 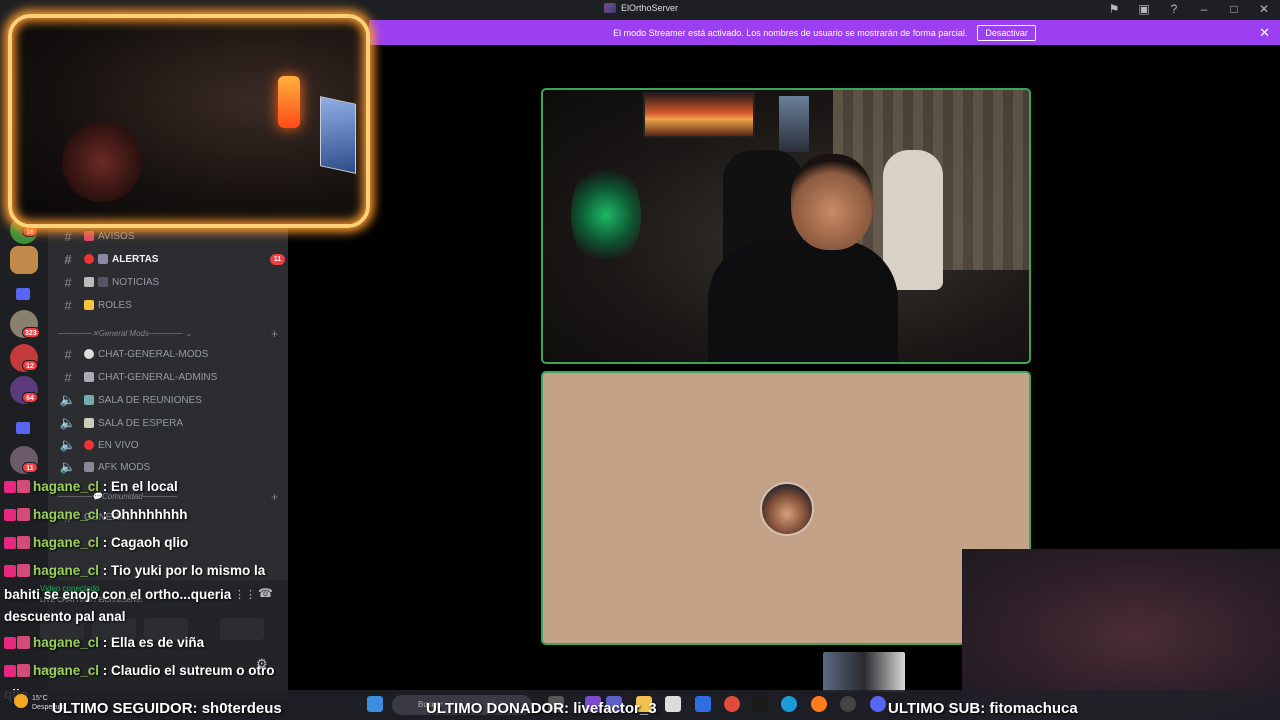 What do you see at coordinates (144, 486) in the screenshot?
I see `chat-text: En el local` at bounding box center [144, 486].